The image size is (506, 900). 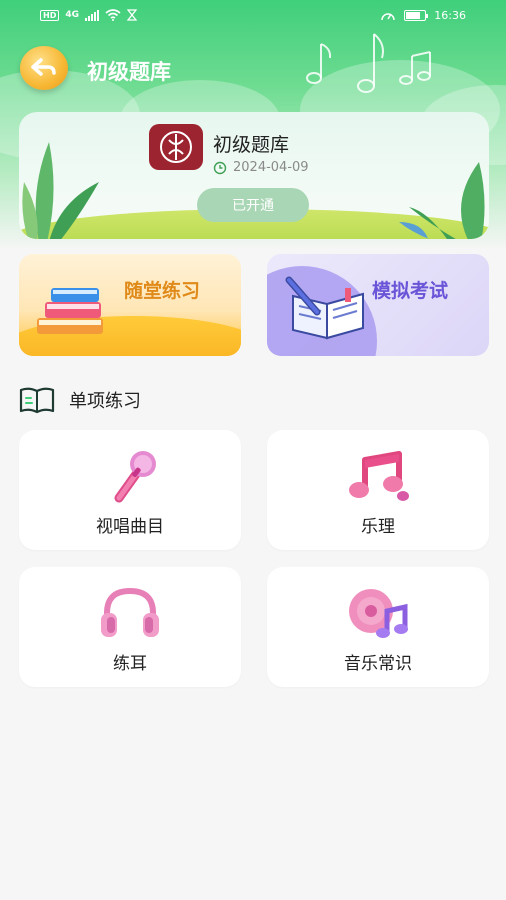 I want to click on course-date: 2024-04-09, so click(x=261, y=167).